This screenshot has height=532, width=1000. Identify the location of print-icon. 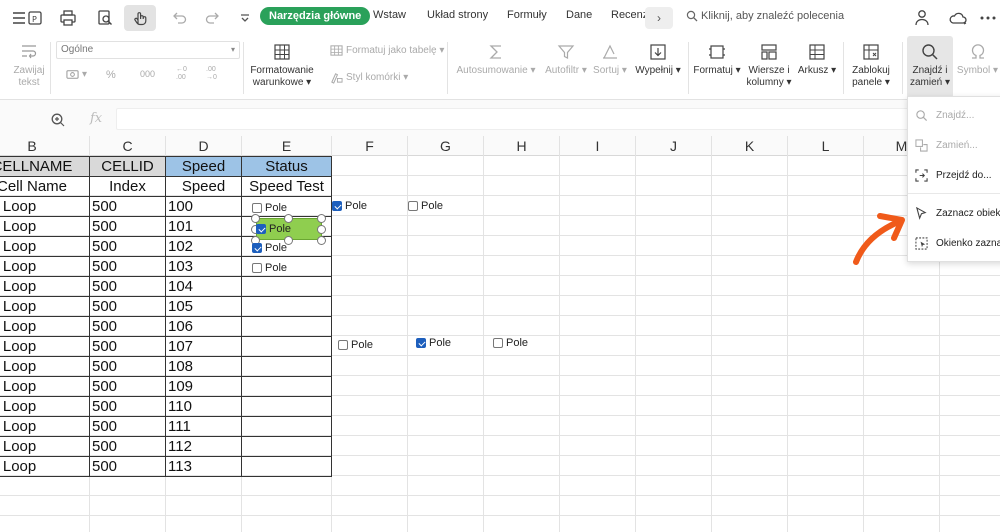
(68, 18).